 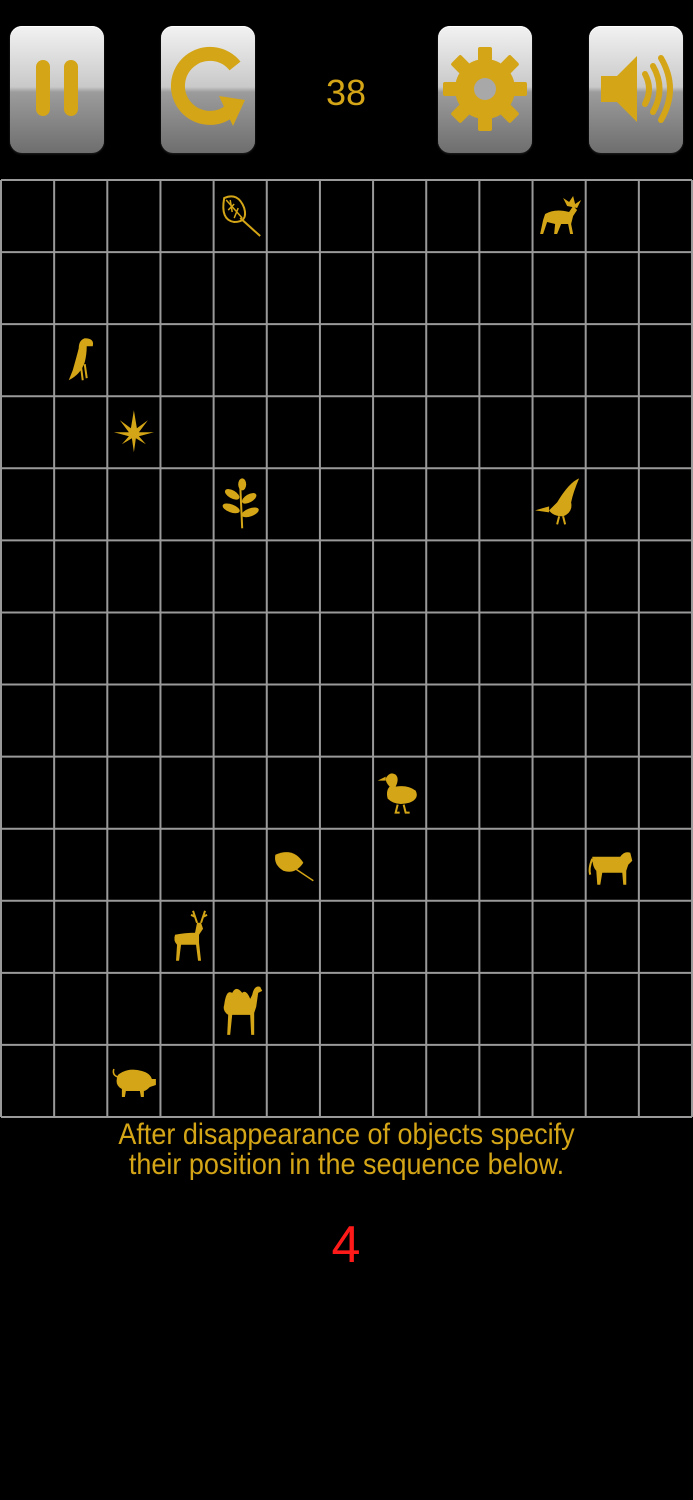 I want to click on birch-leaf-icon, so click(x=294, y=867).